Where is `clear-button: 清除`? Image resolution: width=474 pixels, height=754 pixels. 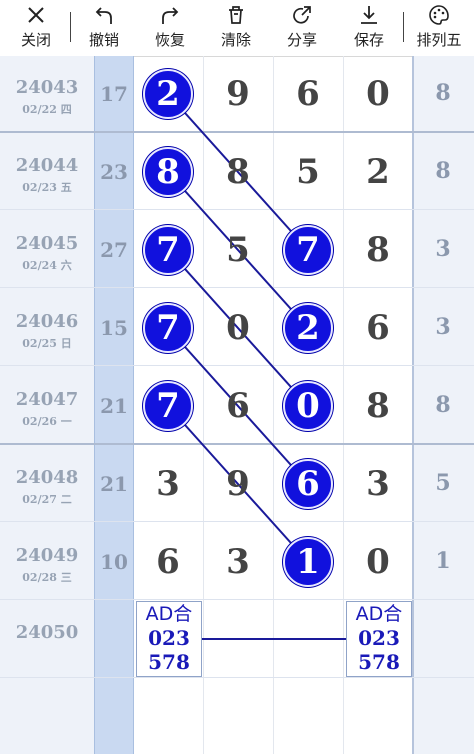 clear-button: 清除 is located at coordinates (236, 28).